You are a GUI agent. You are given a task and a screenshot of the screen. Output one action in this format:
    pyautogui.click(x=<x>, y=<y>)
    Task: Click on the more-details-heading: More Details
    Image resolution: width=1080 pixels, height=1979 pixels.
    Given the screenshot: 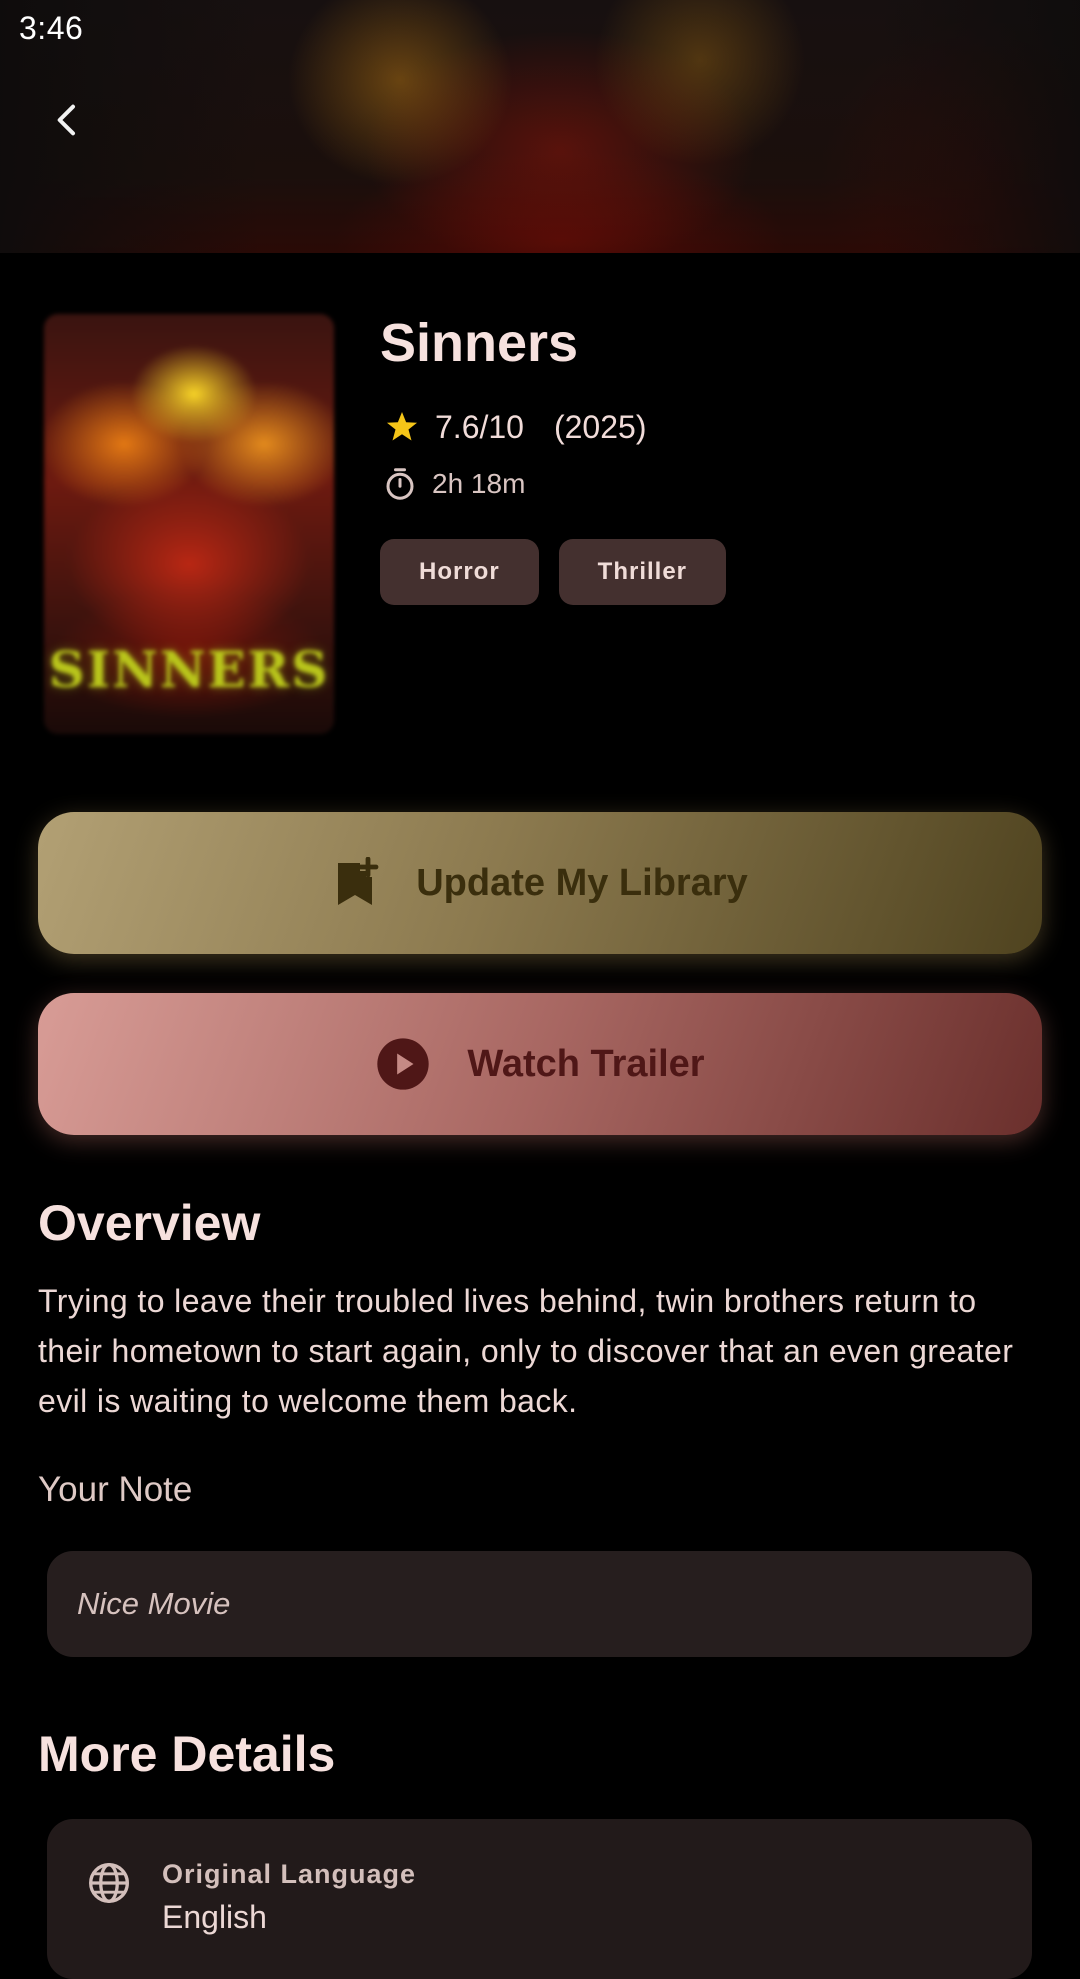 What is the action you would take?
    pyautogui.click(x=187, y=1754)
    